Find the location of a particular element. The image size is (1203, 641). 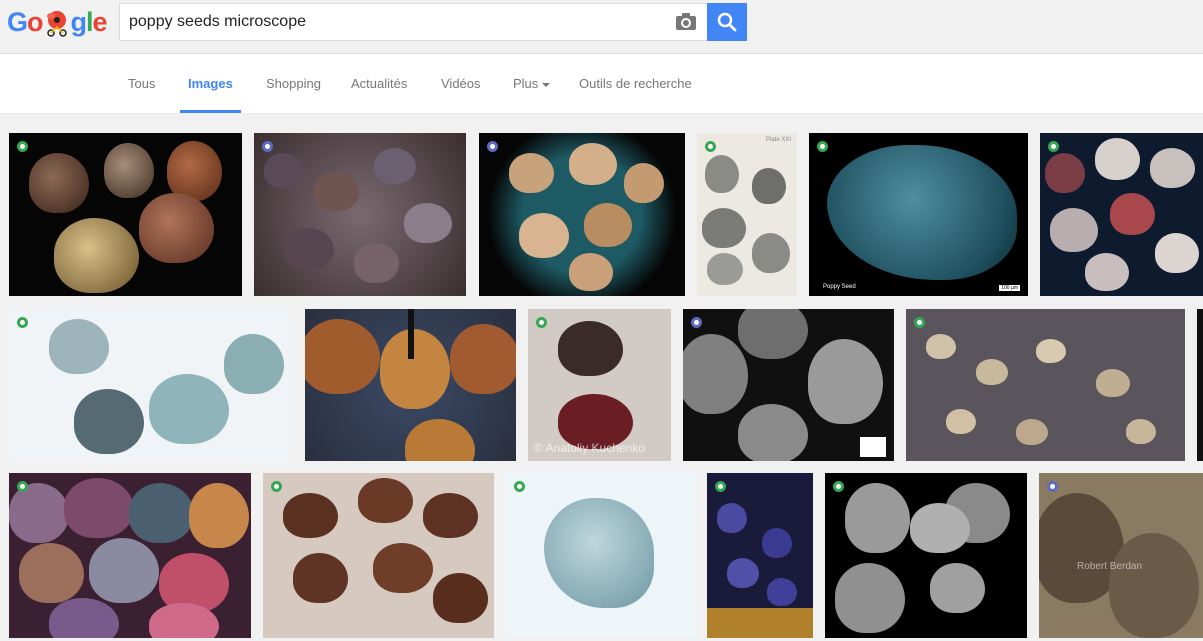

scale-bar: 100 µm is located at coordinates (1009, 288).